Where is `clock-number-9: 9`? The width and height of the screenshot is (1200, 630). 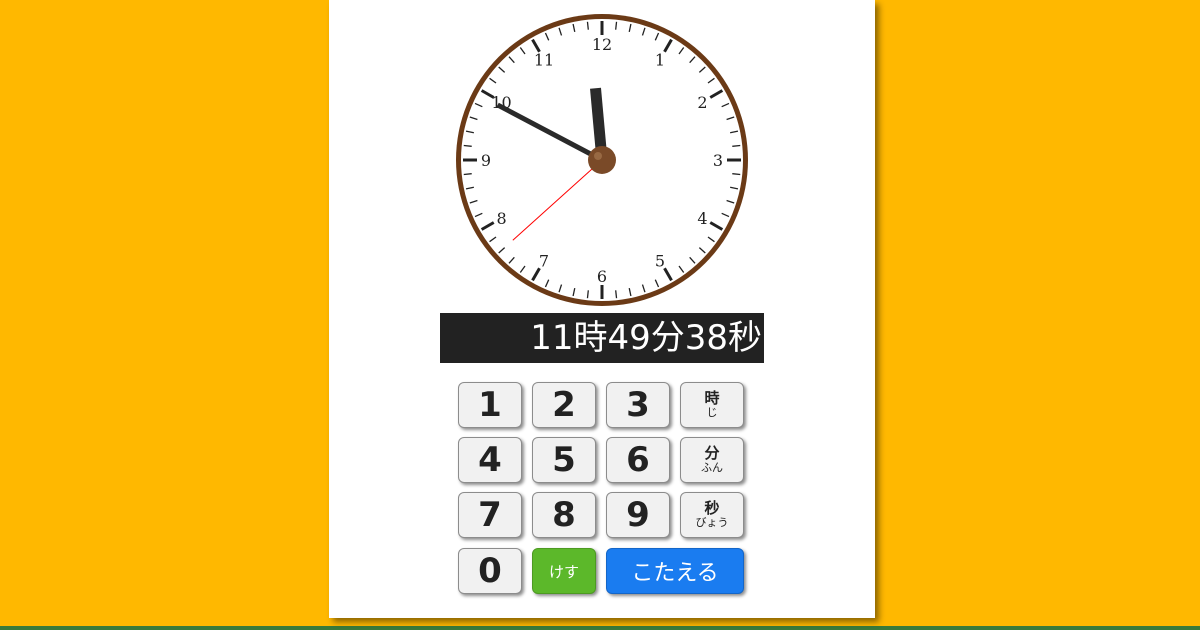 clock-number-9: 9 is located at coordinates (486, 160).